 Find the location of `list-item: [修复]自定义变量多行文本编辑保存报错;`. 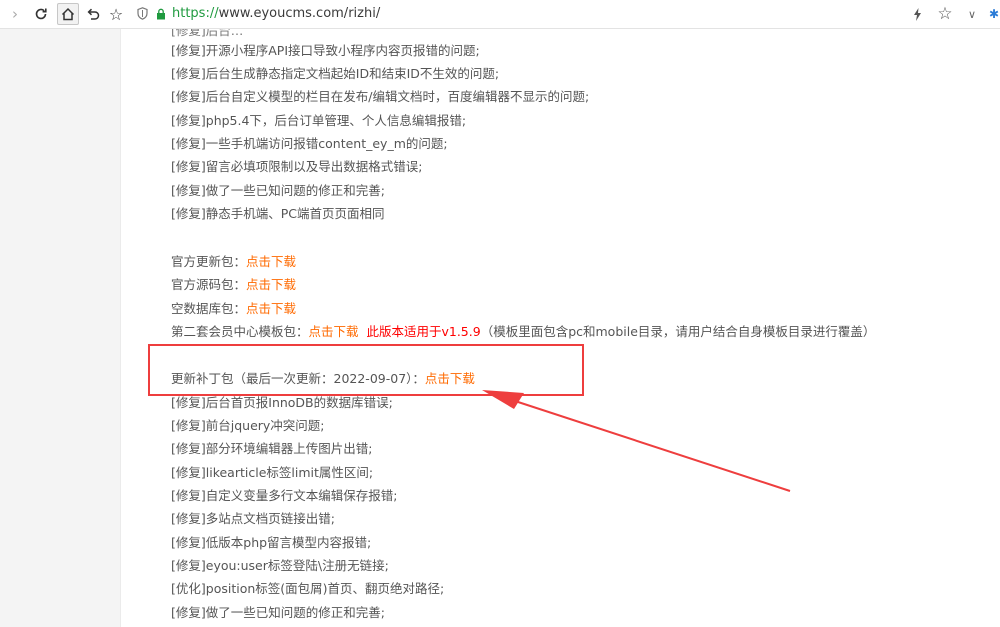

list-item: [修复]自定义变量多行文本编辑保存报错; is located at coordinates (284, 495).